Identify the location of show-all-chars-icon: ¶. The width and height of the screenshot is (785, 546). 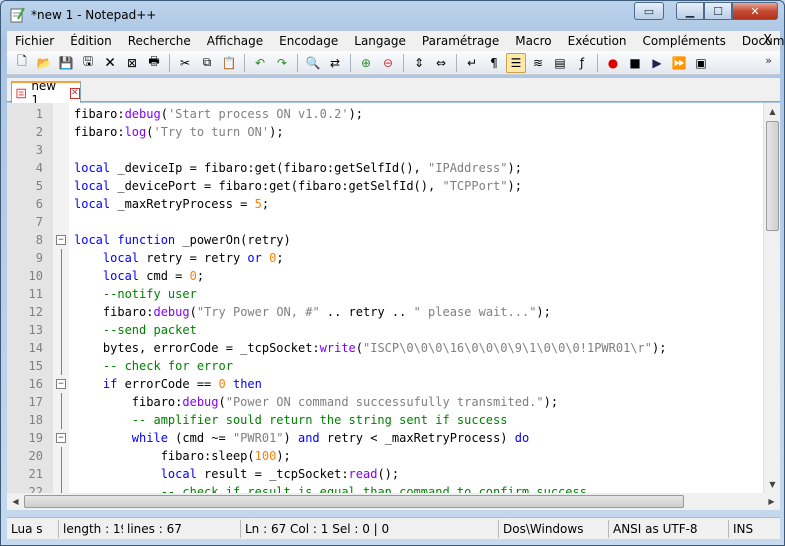
(494, 63).